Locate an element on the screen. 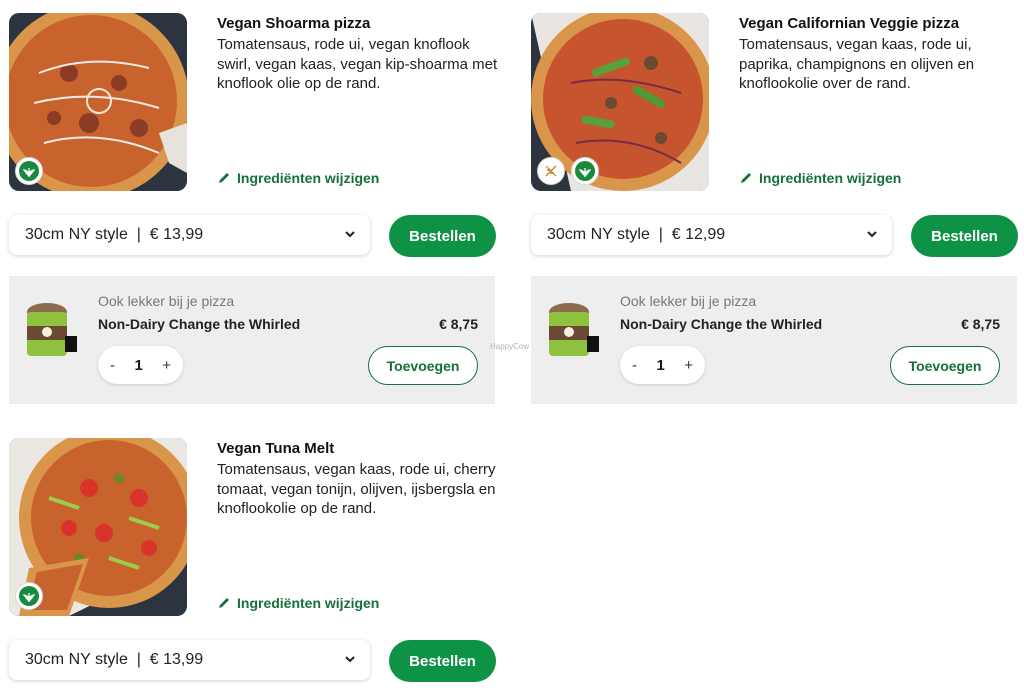 The width and height of the screenshot is (1024, 694). size-select-value: 30cm NY style | € 12,99 is located at coordinates (636, 234).